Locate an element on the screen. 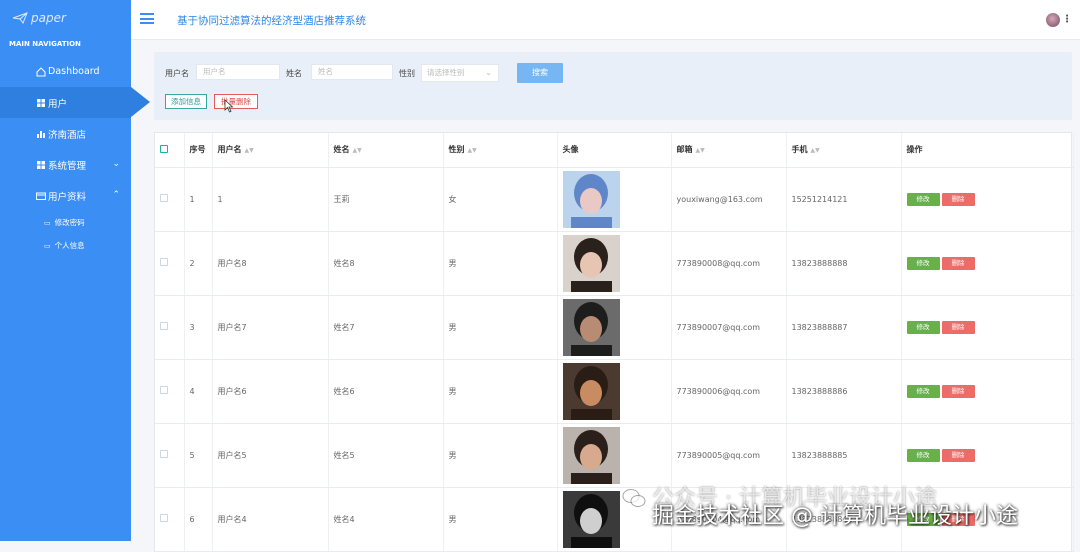 The width and height of the screenshot is (1080, 552). add-button: 添加信息 is located at coordinates (186, 101).